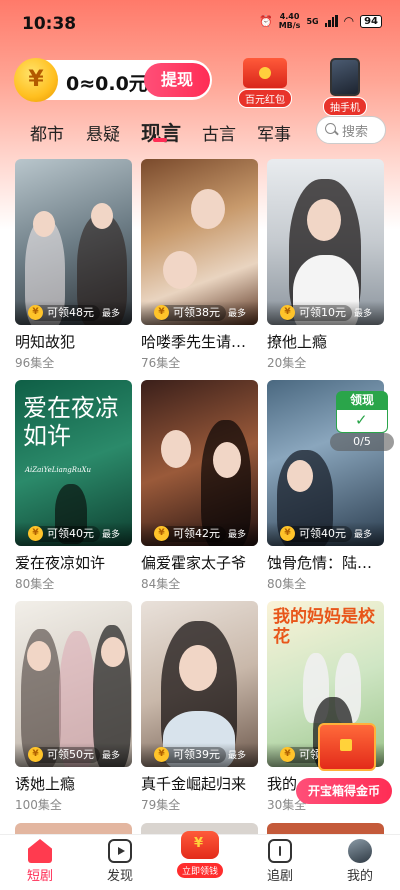 This screenshot has width=400, height=890. What do you see at coordinates (199, 242) in the screenshot?
I see `drama-poster: ¥ 可领38元 最多` at bounding box center [199, 242].